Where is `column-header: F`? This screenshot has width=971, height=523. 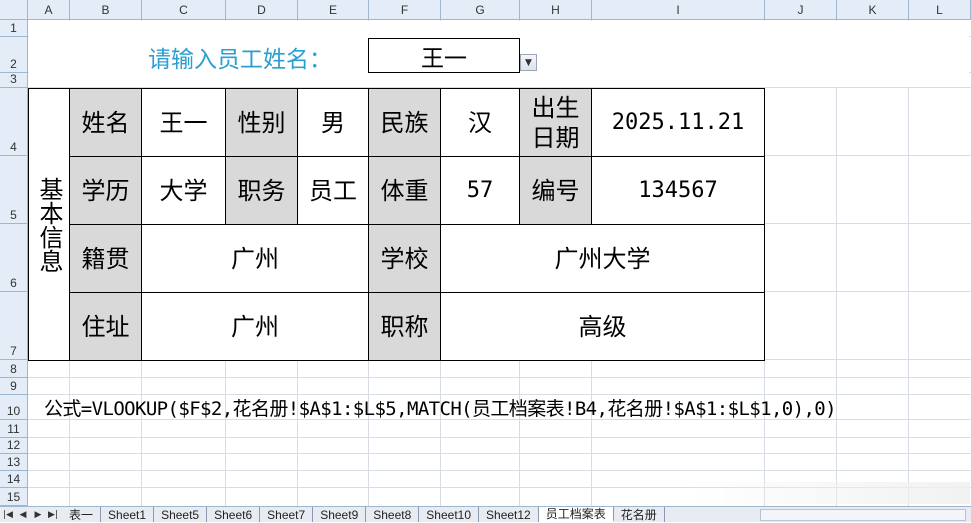 column-header: F is located at coordinates (405, 10).